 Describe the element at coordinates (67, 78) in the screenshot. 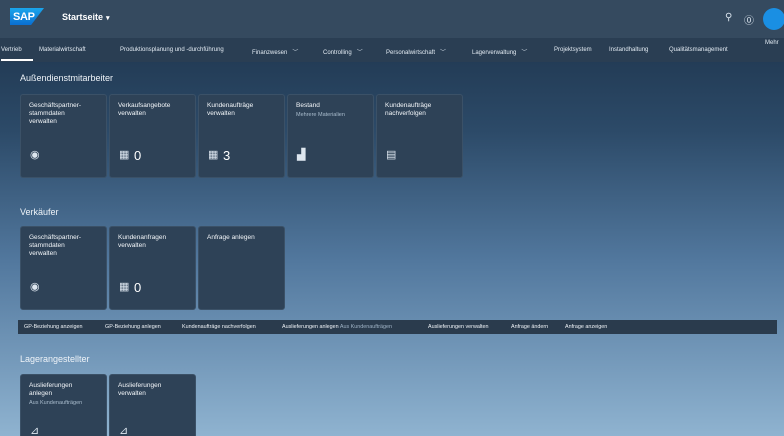

I see `group-title-aussendienst: Außendienstmitarbeiter` at that location.